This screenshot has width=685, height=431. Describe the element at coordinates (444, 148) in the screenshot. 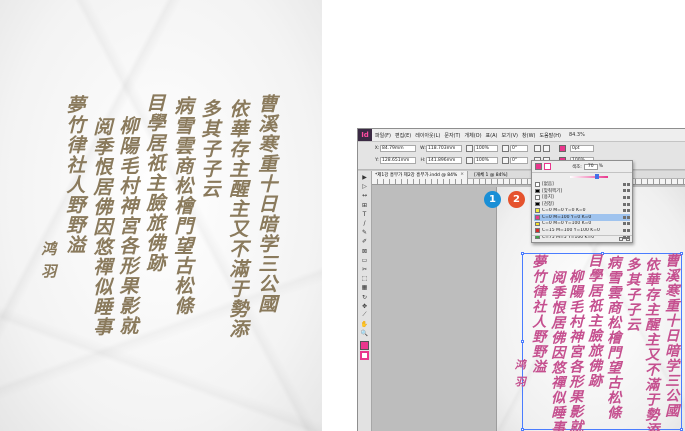

I see `w-field: 118.703mm` at that location.